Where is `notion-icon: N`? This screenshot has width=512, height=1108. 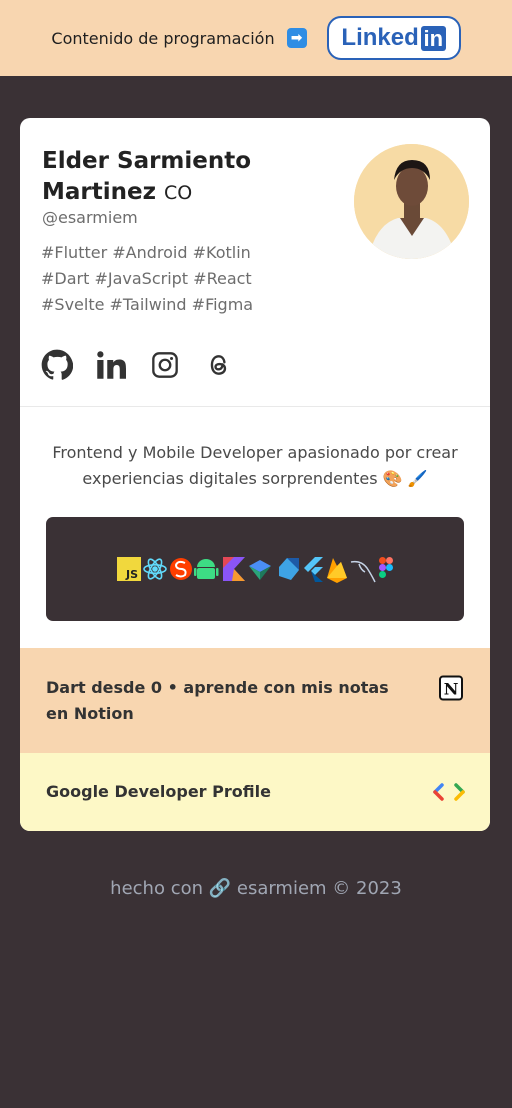
notion-icon: N is located at coordinates (451, 690).